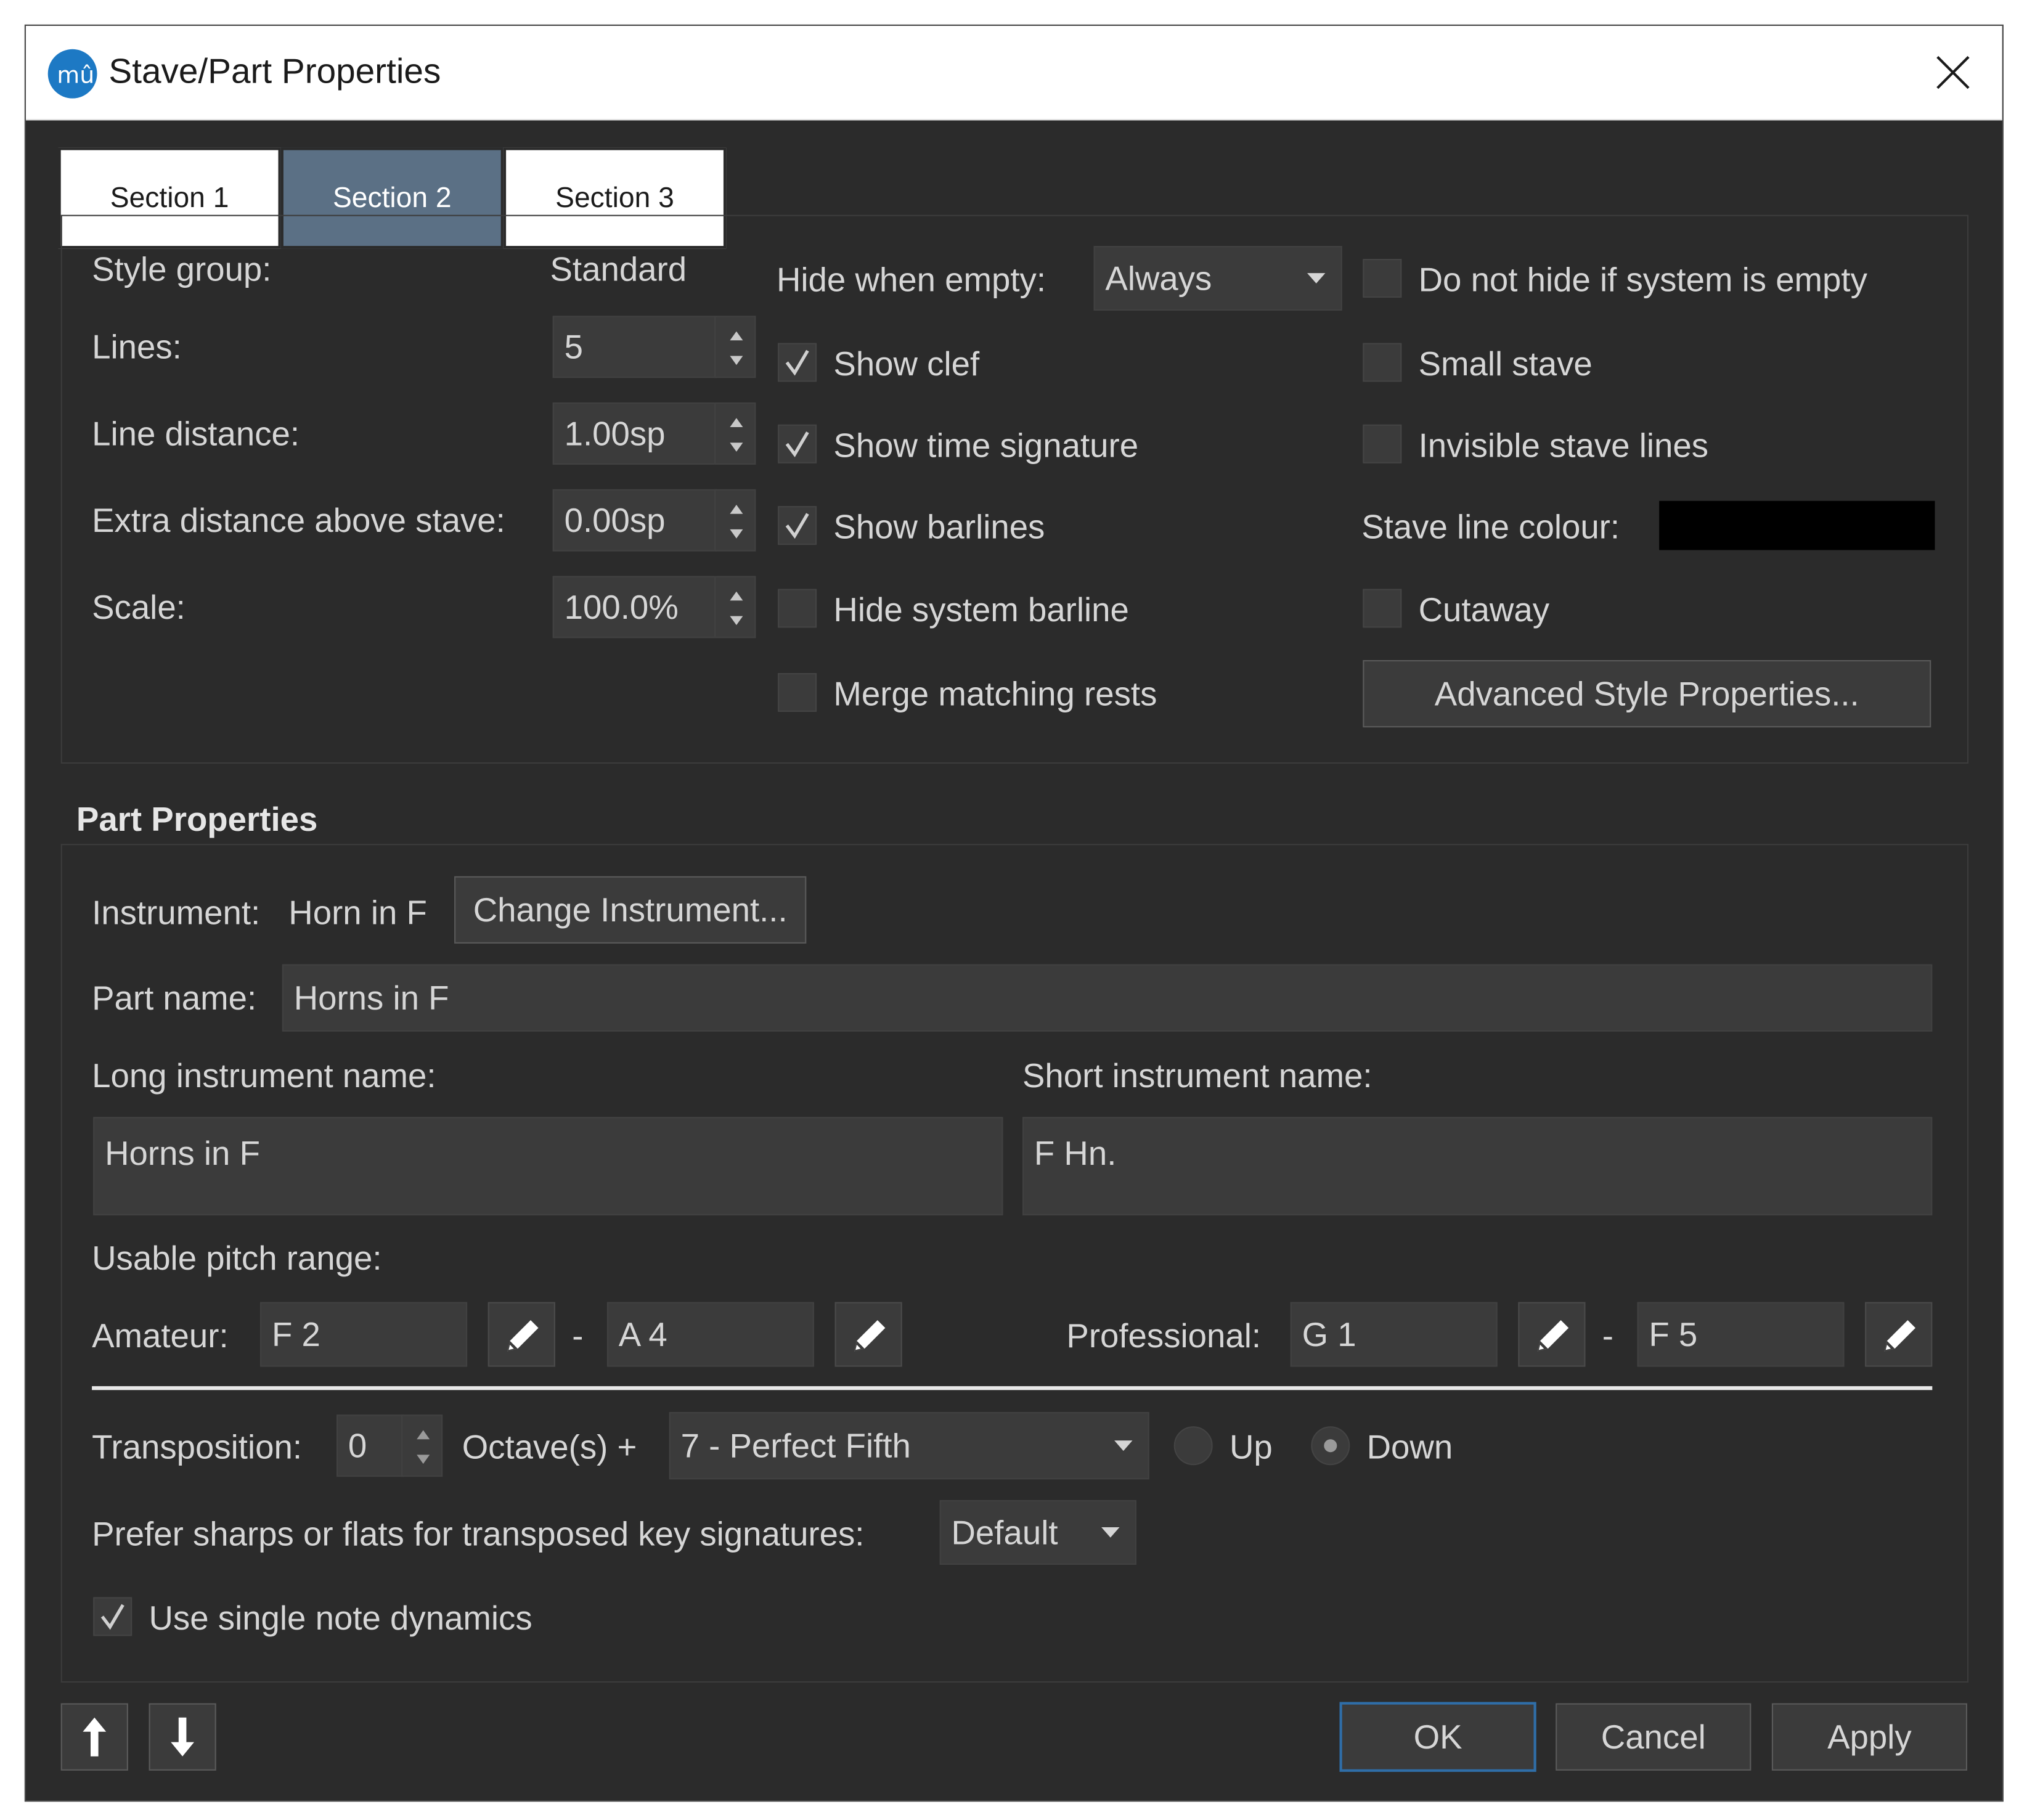 Image resolution: width=2019 pixels, height=1820 pixels. What do you see at coordinates (1383, 608) in the screenshot?
I see `cutaway-checkbox` at bounding box center [1383, 608].